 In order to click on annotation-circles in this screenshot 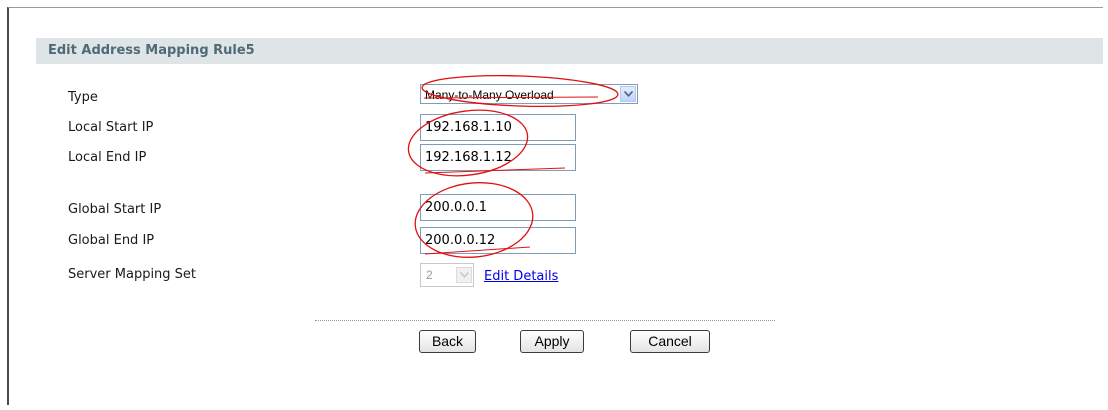, I will do `click(513, 166)`.